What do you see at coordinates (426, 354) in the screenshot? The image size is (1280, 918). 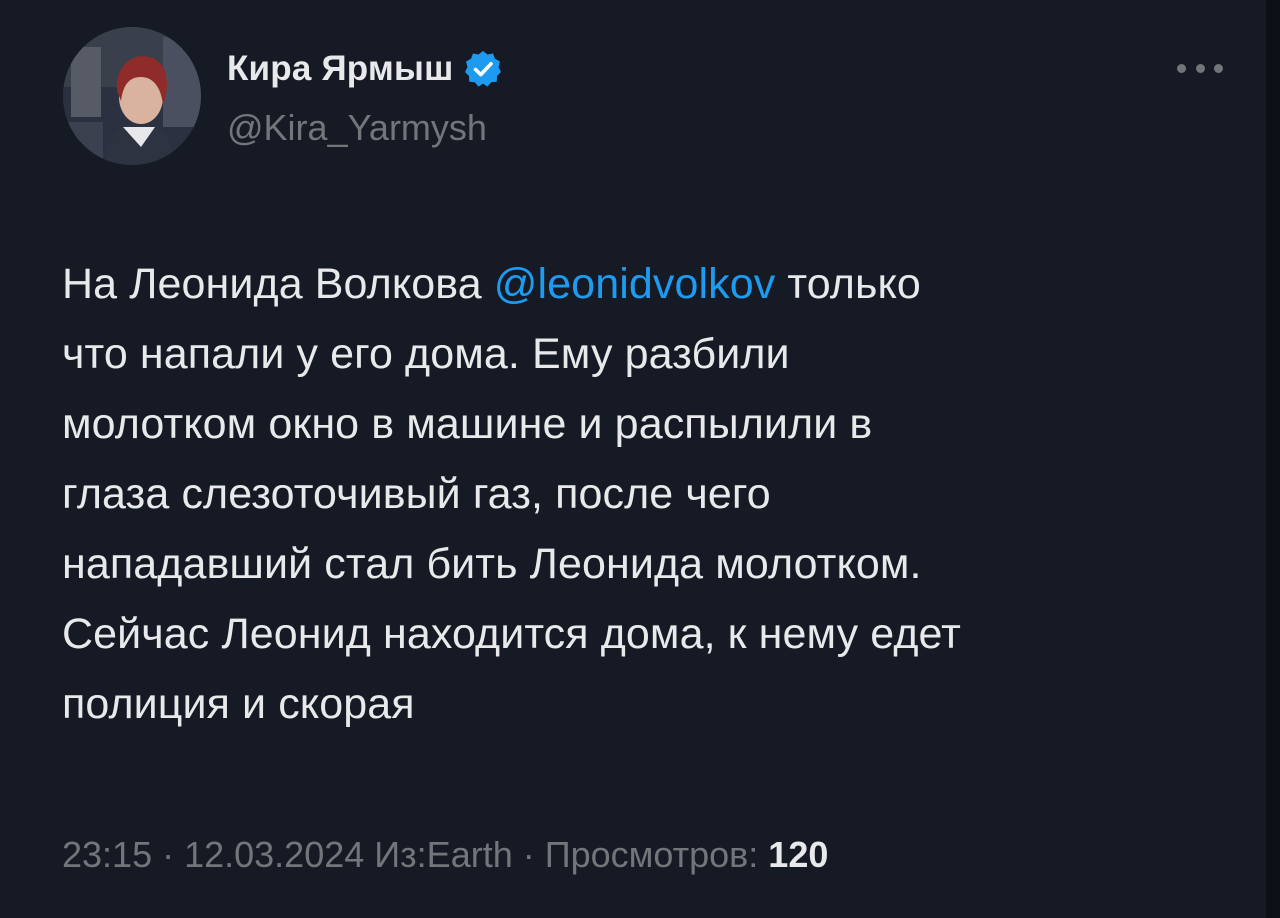 I see `tweet-text-line: что напали у его дома. Ему разбили` at bounding box center [426, 354].